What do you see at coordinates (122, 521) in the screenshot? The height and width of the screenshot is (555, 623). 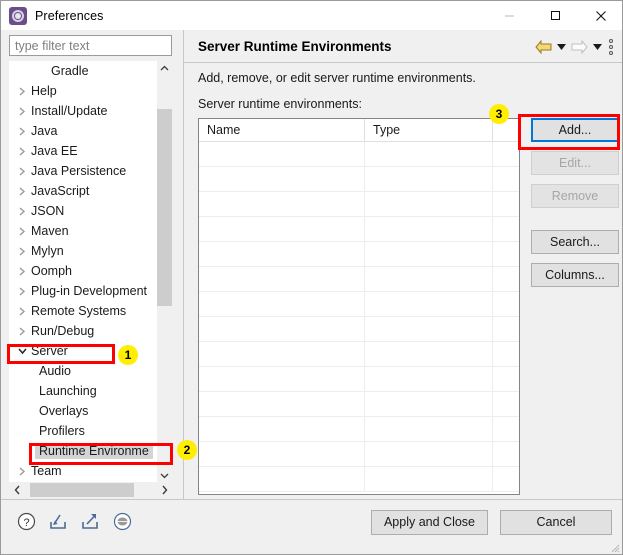 I see `globe-icon` at bounding box center [122, 521].